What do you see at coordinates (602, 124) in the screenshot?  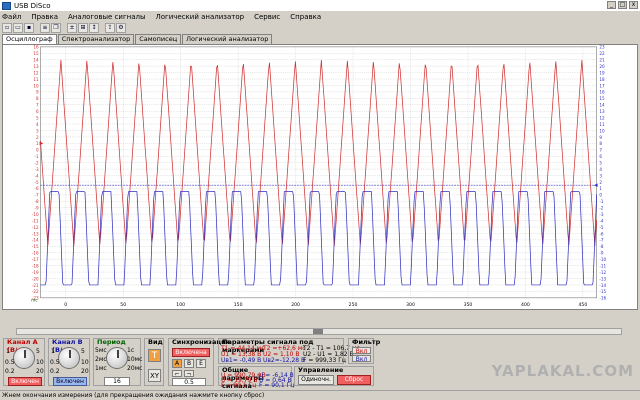 I see `right-tick-label: 11` at bounding box center [602, 124].